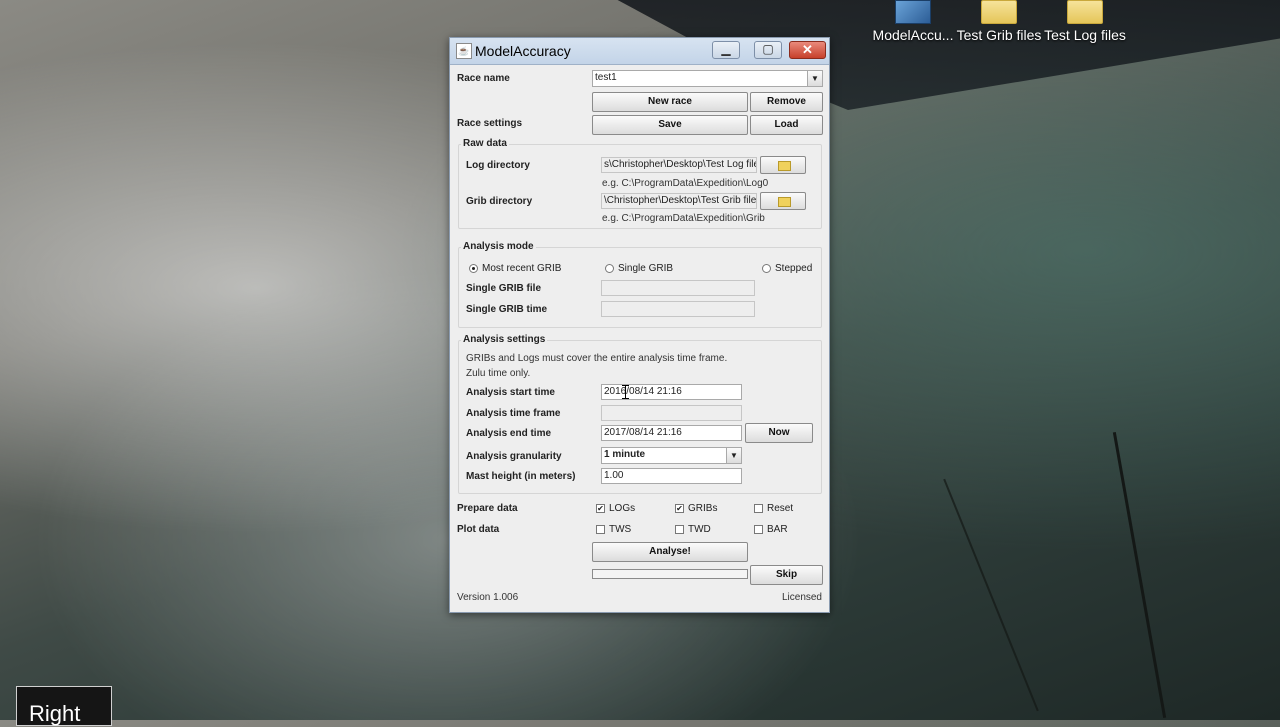 This screenshot has width=1280, height=727. Describe the element at coordinates (766, 268) in the screenshot. I see `radio-stepped` at that location.